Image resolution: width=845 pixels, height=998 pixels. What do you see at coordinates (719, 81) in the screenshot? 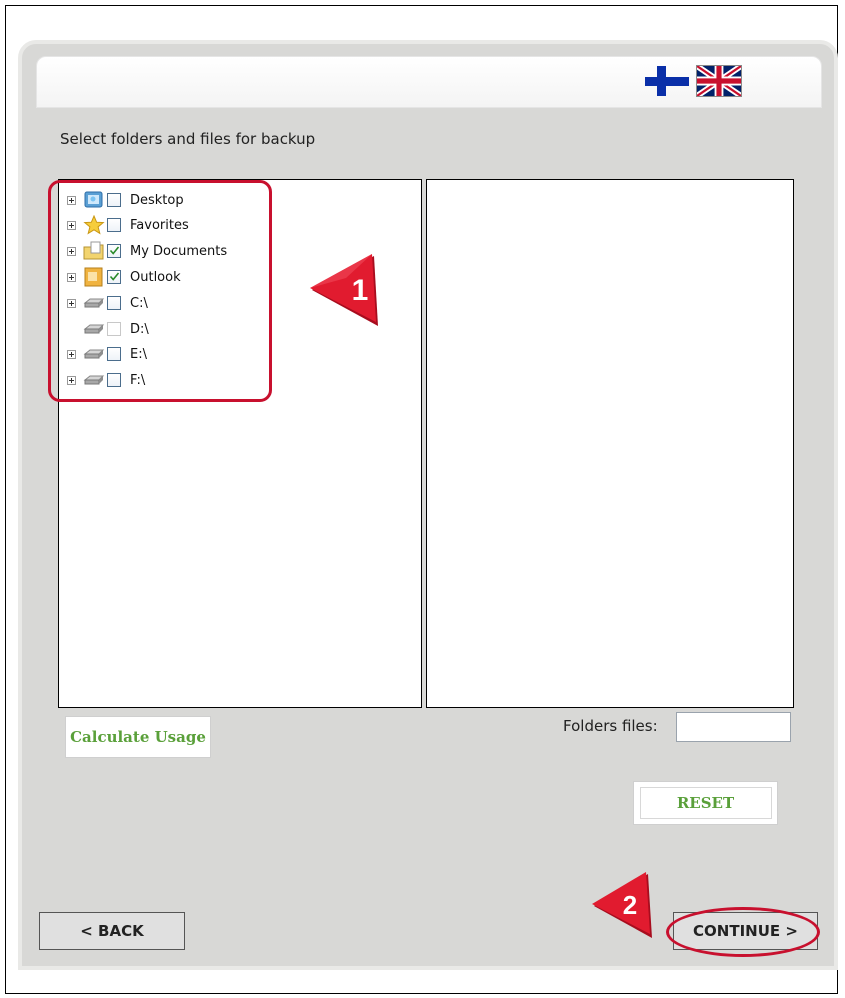
I see `uk-flag-icon` at bounding box center [719, 81].